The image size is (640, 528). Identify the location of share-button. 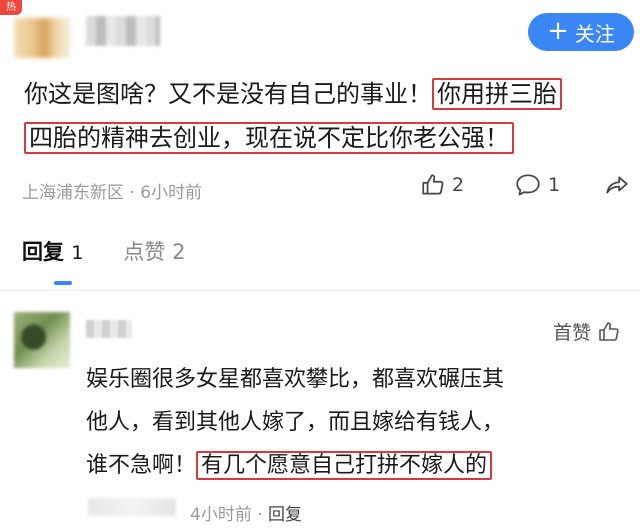
(617, 185).